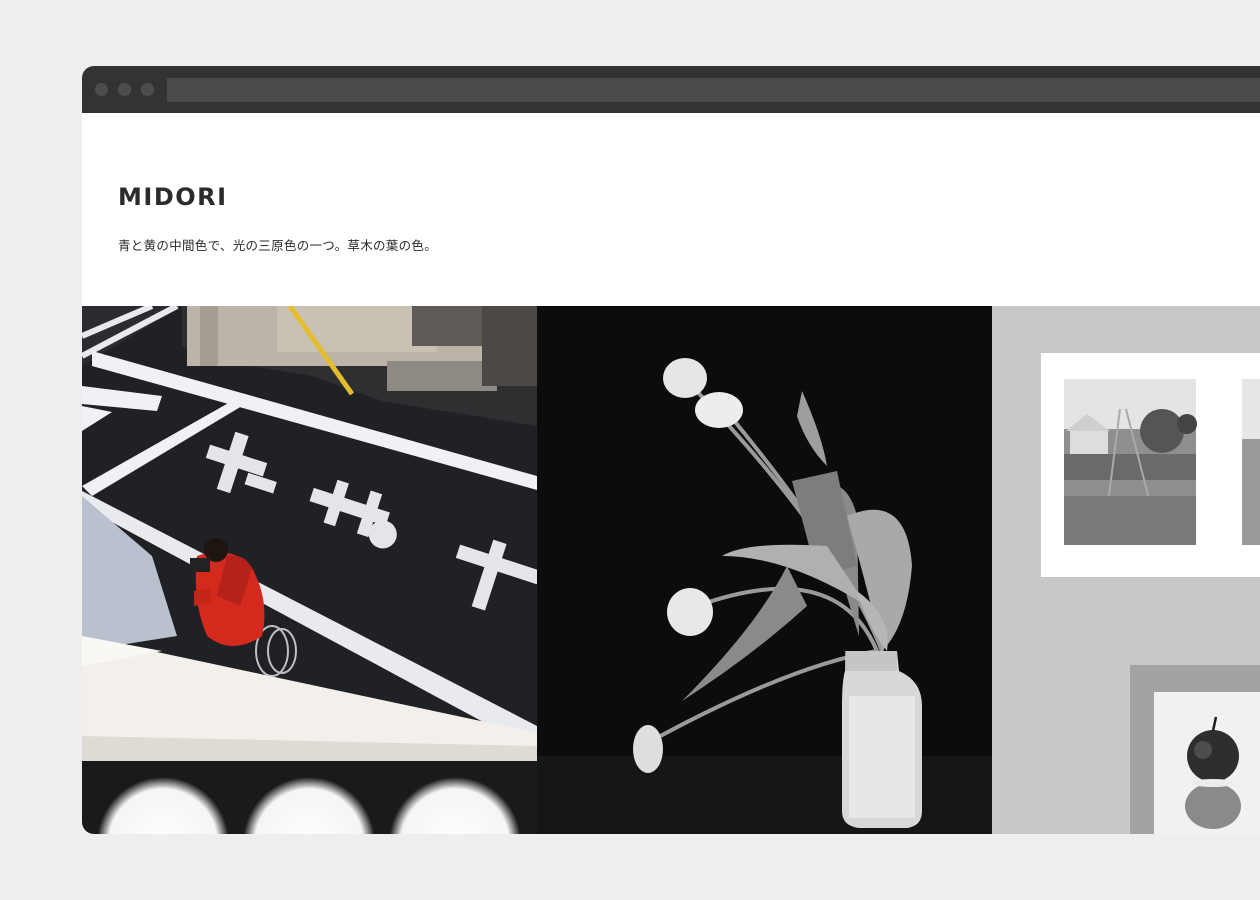 The height and width of the screenshot is (900, 1260). I want to click on site-title: MIDORI, so click(173, 197).